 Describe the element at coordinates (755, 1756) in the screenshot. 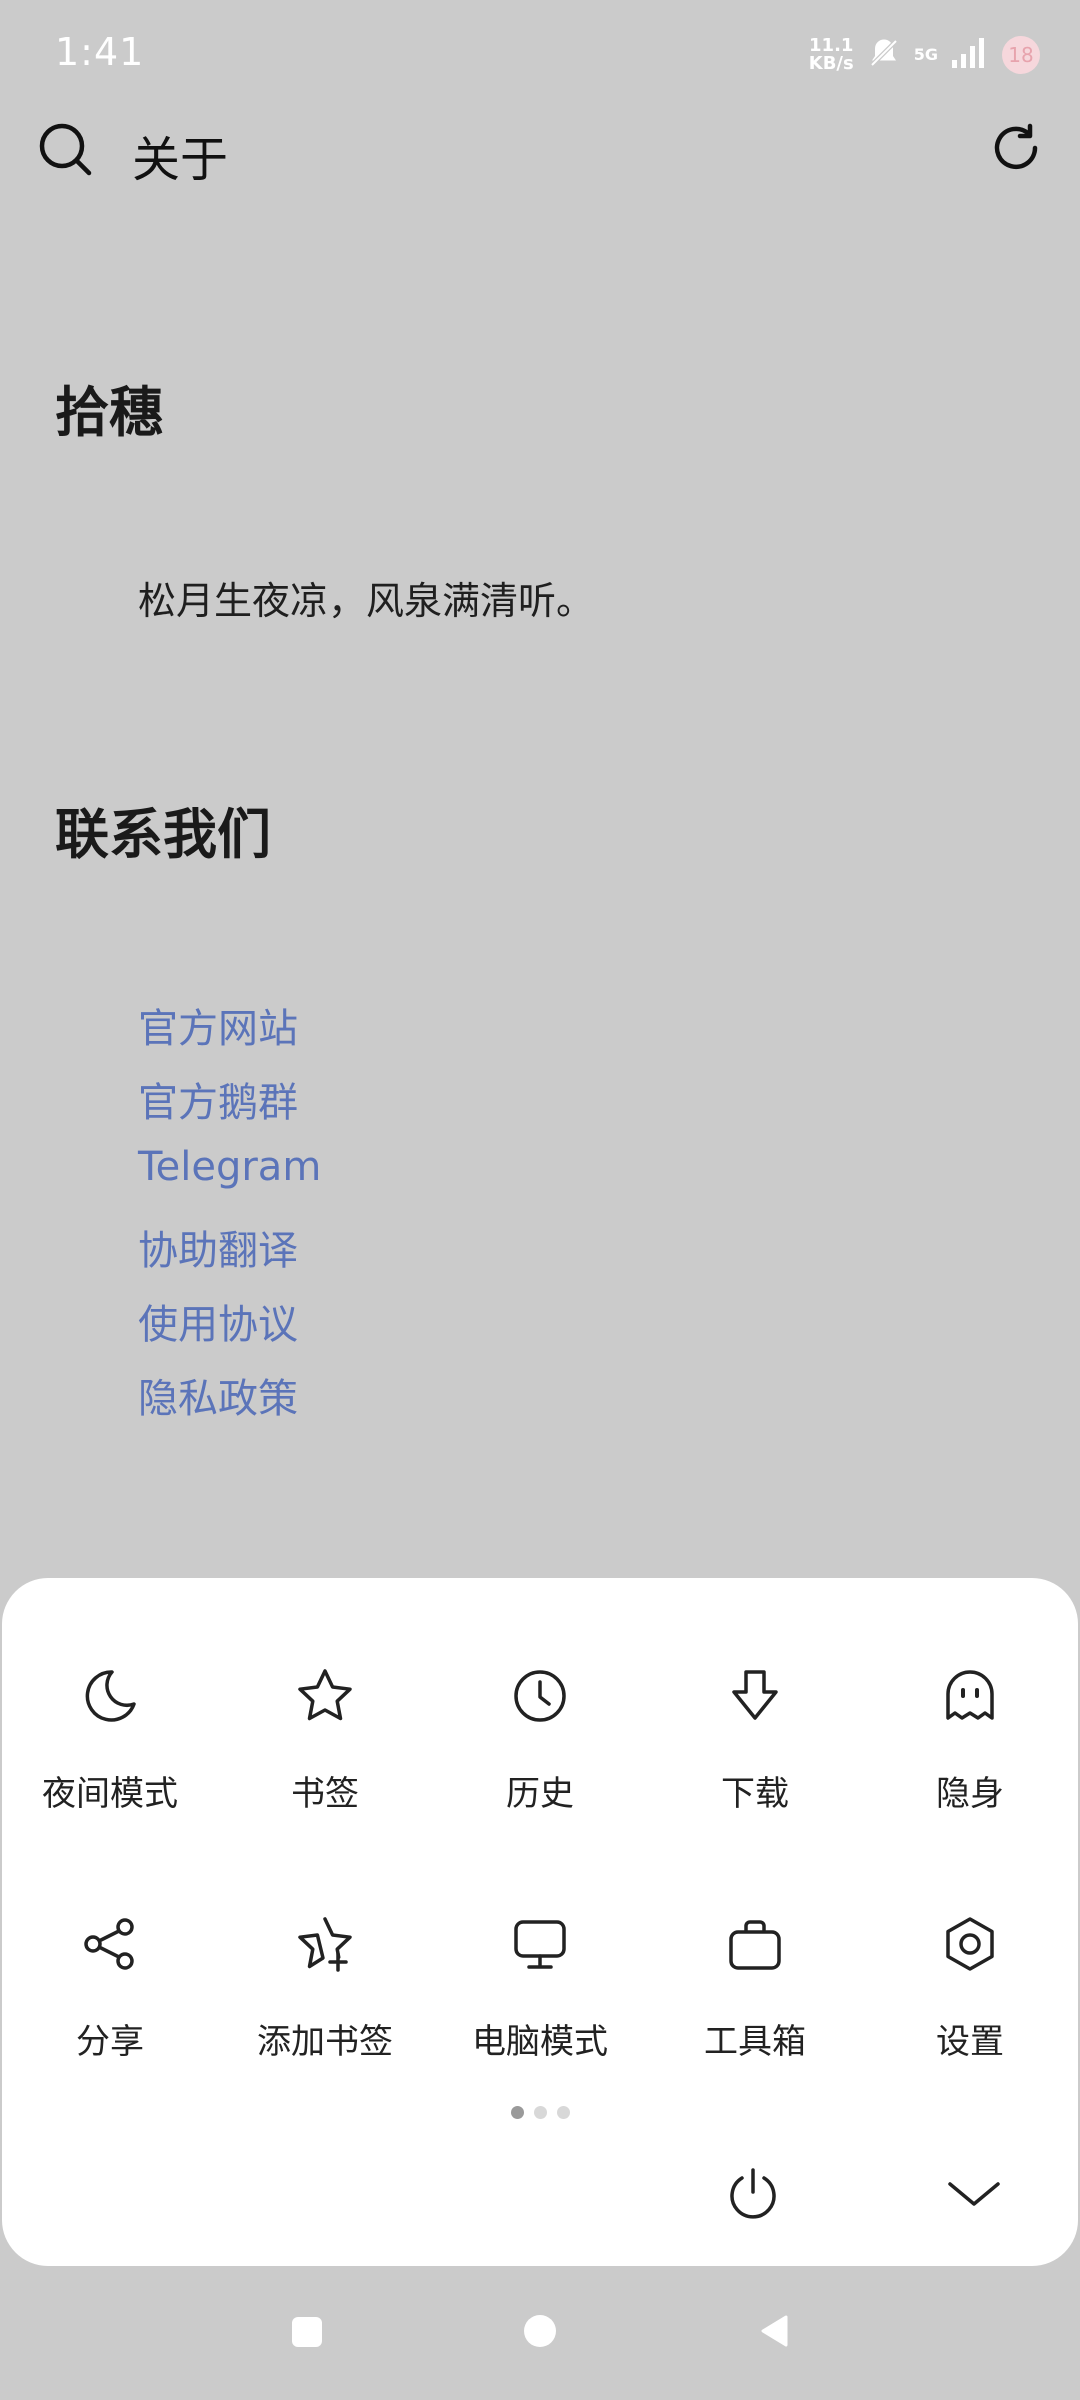

I see `menu-item-downloads: 下载` at that location.